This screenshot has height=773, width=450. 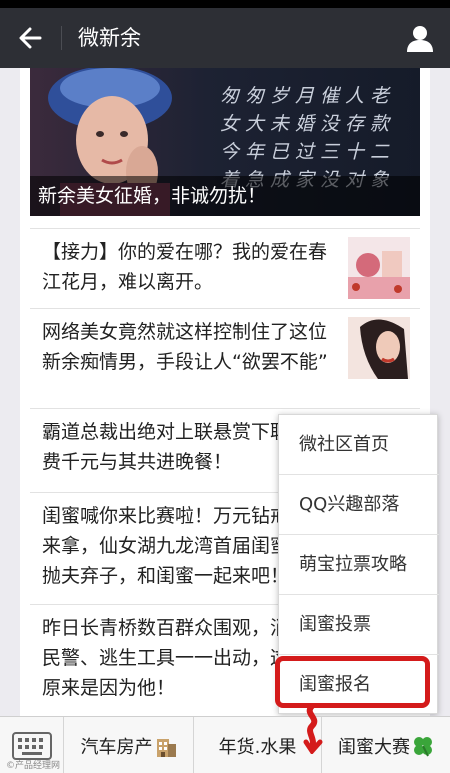 I want to click on profile-button, so click(x=420, y=38).